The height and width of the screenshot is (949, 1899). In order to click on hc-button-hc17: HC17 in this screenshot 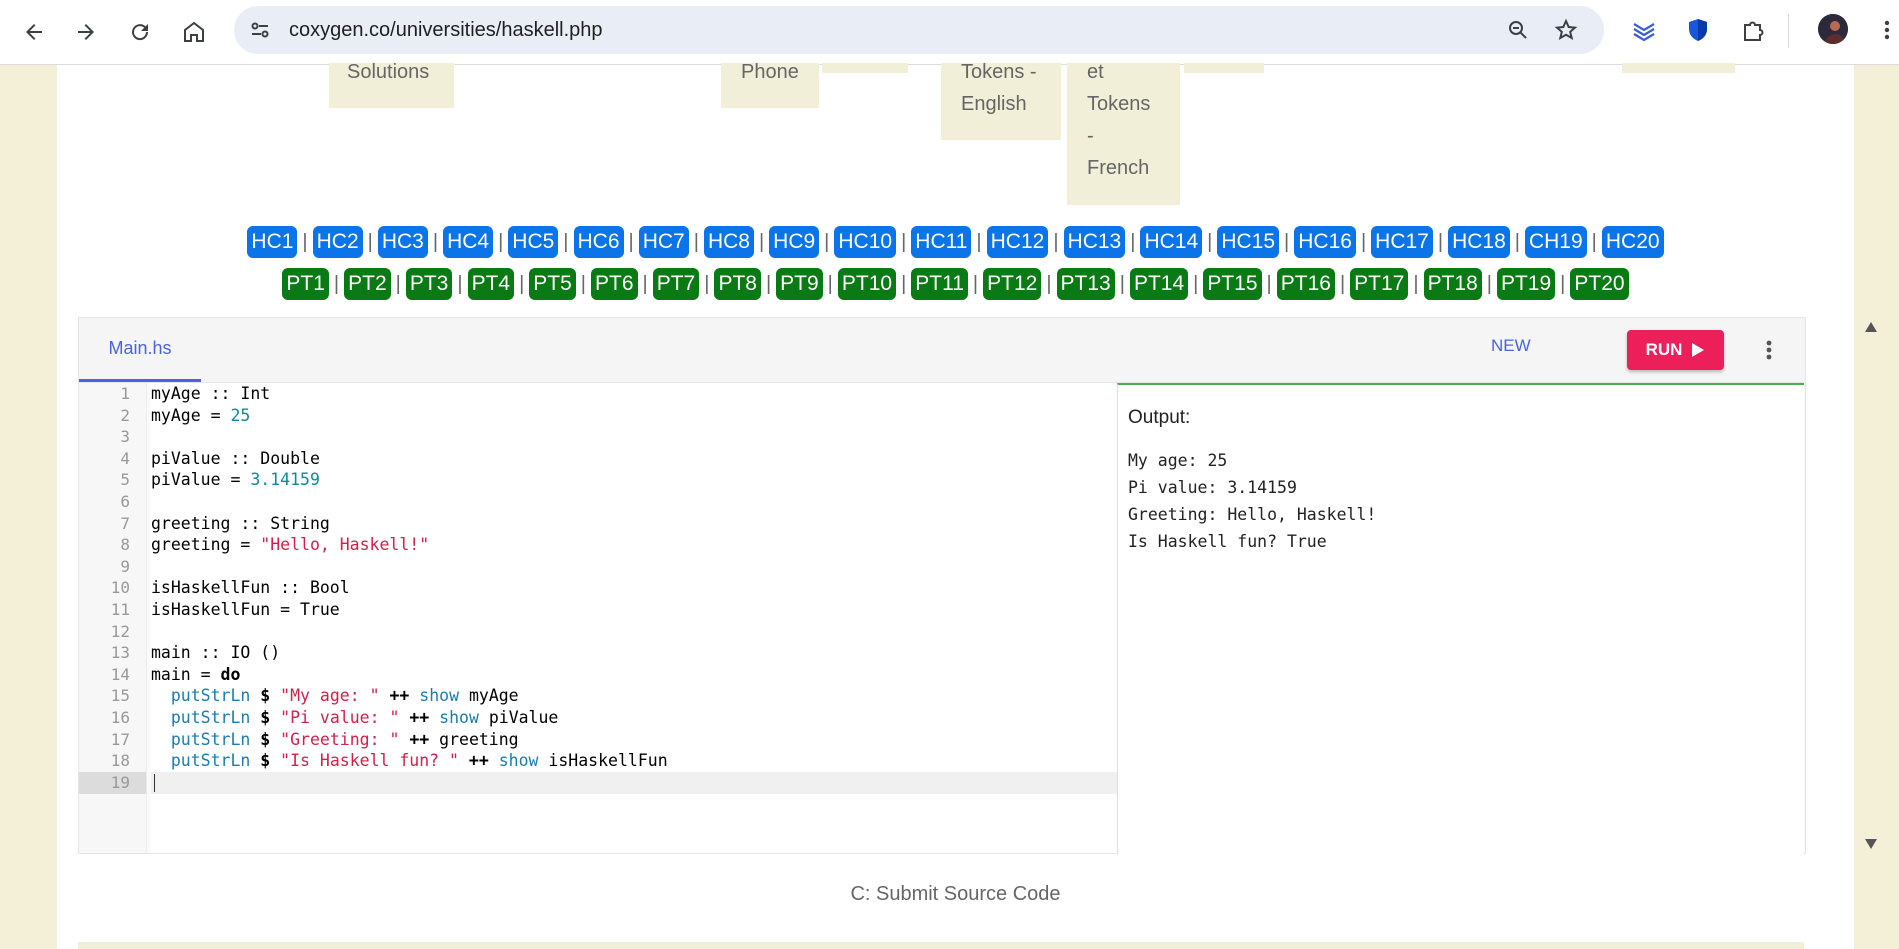, I will do `click(1402, 242)`.